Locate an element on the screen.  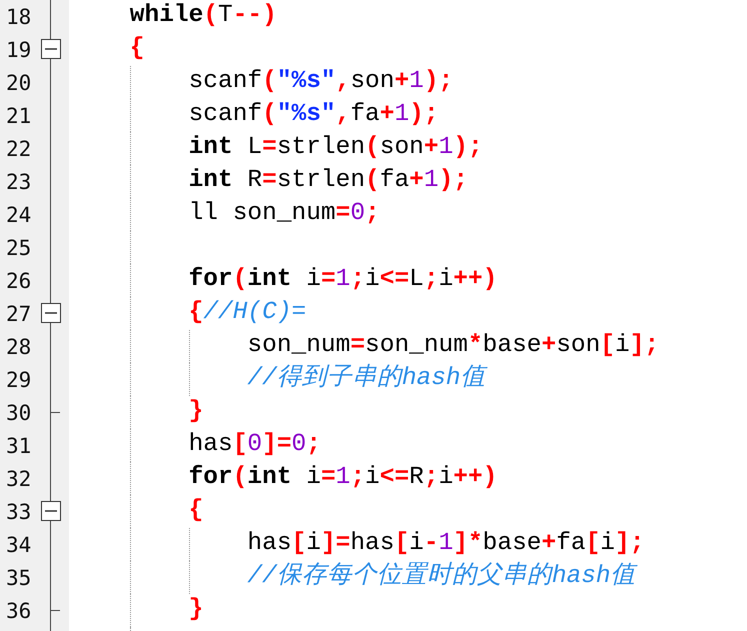
line-number: 20 is located at coordinates (19, 83).